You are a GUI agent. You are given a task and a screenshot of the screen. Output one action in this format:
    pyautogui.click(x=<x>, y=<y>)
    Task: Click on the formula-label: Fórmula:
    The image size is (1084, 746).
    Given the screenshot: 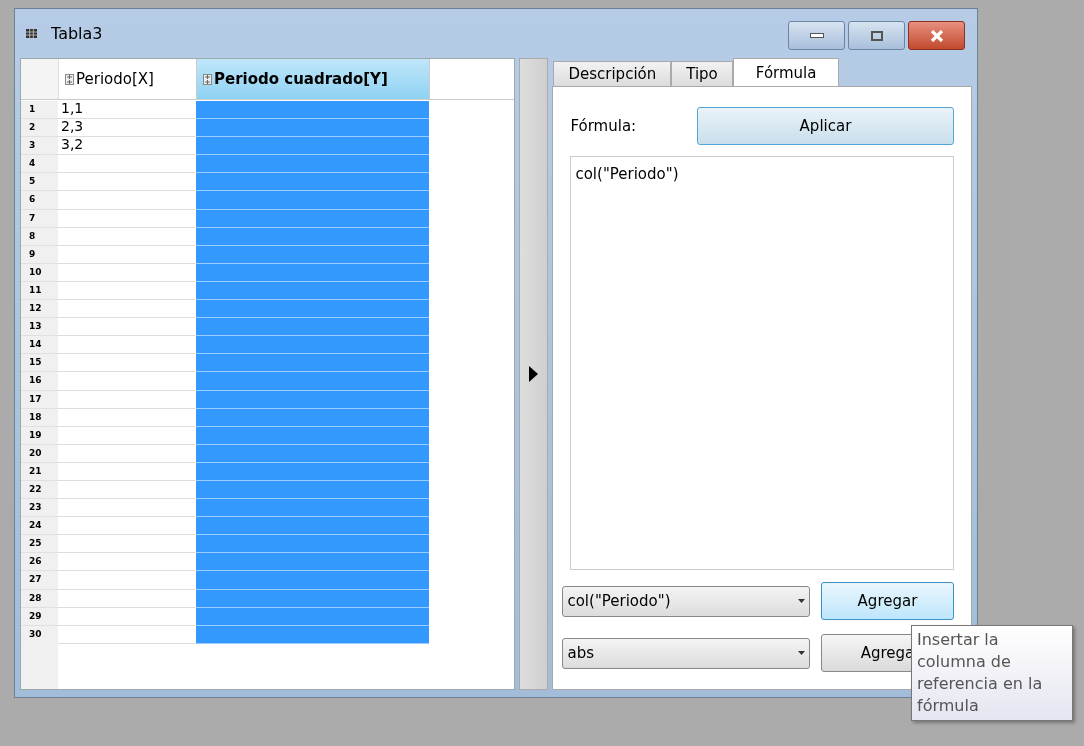 What is the action you would take?
    pyautogui.click(x=603, y=126)
    